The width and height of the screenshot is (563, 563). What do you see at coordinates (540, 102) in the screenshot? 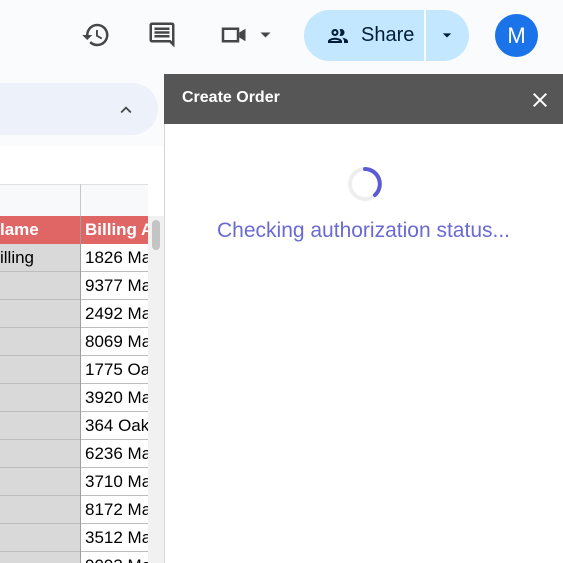
I see `close-icon` at bounding box center [540, 102].